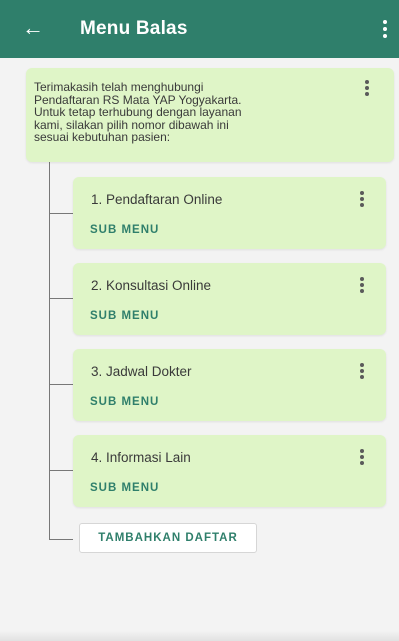 The image size is (399, 641). What do you see at coordinates (229, 385) in the screenshot?
I see `menu-item-card: 3. Jadwal Dokter SUB MENU` at bounding box center [229, 385].